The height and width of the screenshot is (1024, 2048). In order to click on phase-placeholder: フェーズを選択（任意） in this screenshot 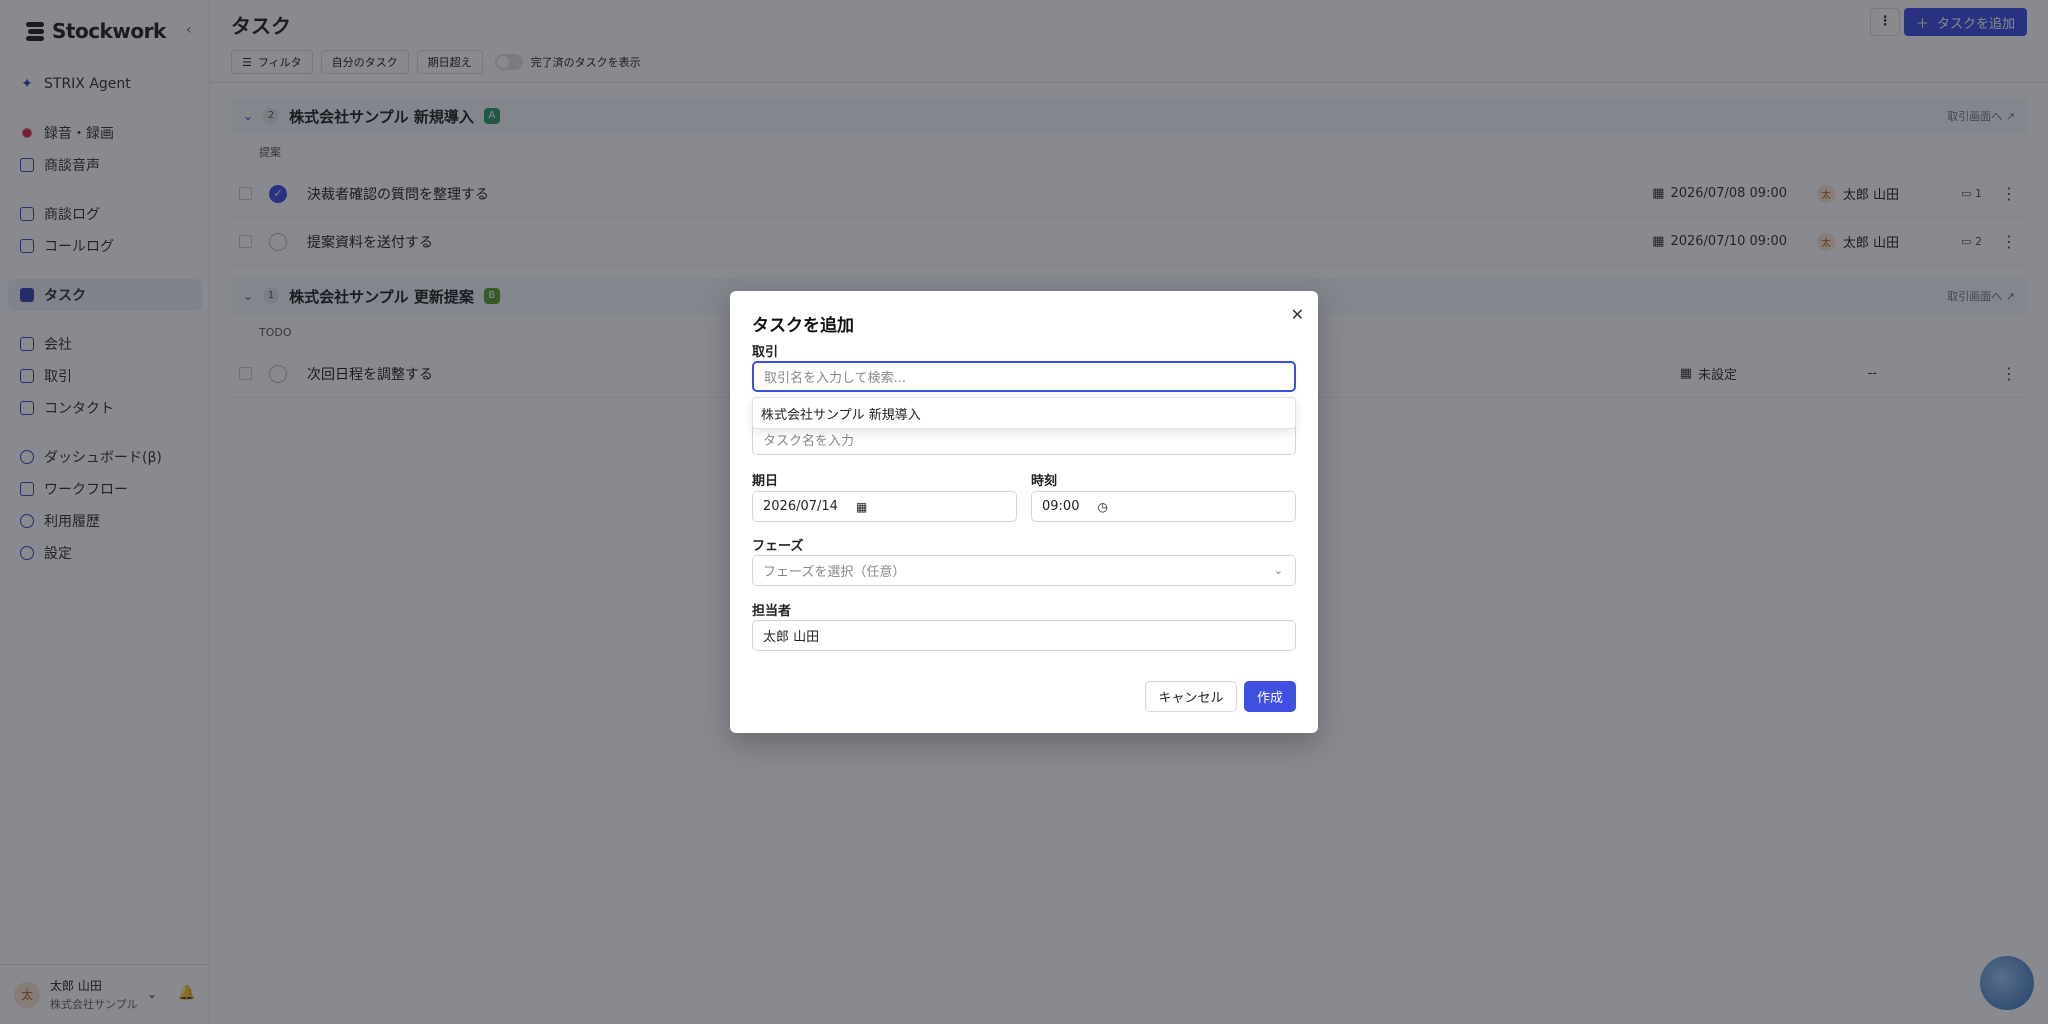, I will do `click(834, 572)`.